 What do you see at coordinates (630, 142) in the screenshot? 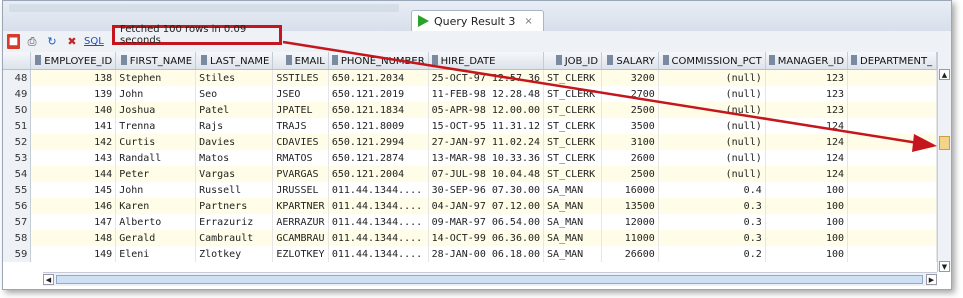
I see `cell-salary: 3100` at bounding box center [630, 142].